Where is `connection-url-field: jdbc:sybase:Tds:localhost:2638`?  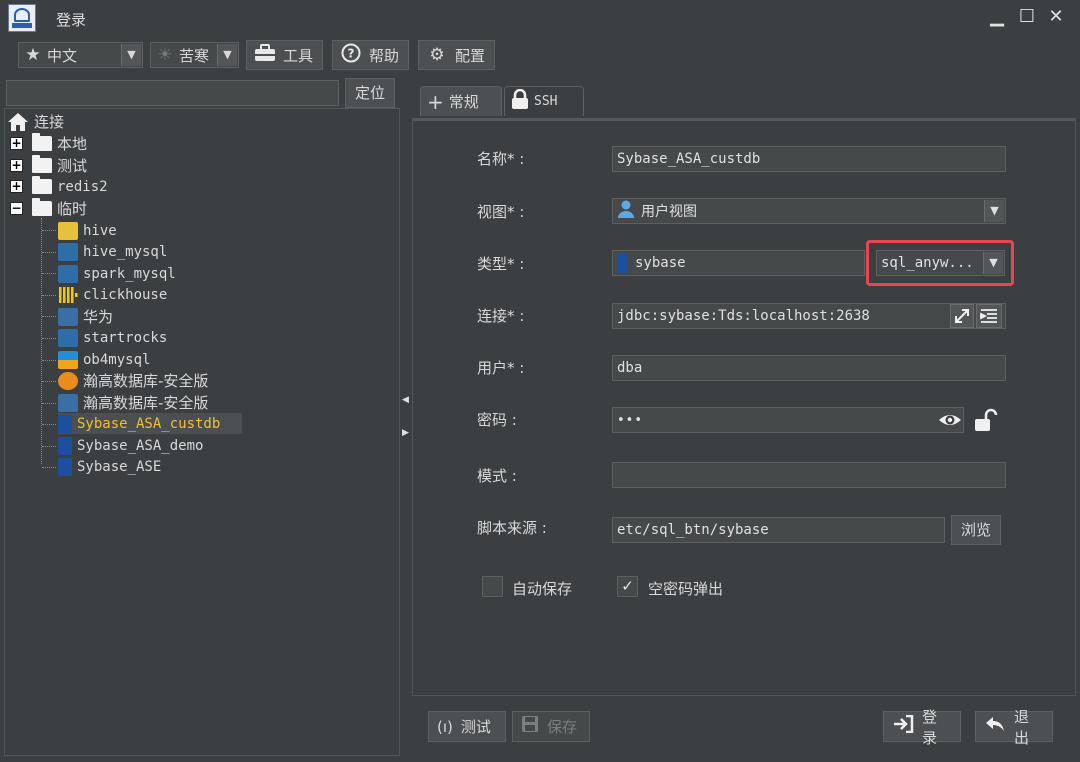 connection-url-field: jdbc:sybase:Tds:localhost:2638 is located at coordinates (809, 316).